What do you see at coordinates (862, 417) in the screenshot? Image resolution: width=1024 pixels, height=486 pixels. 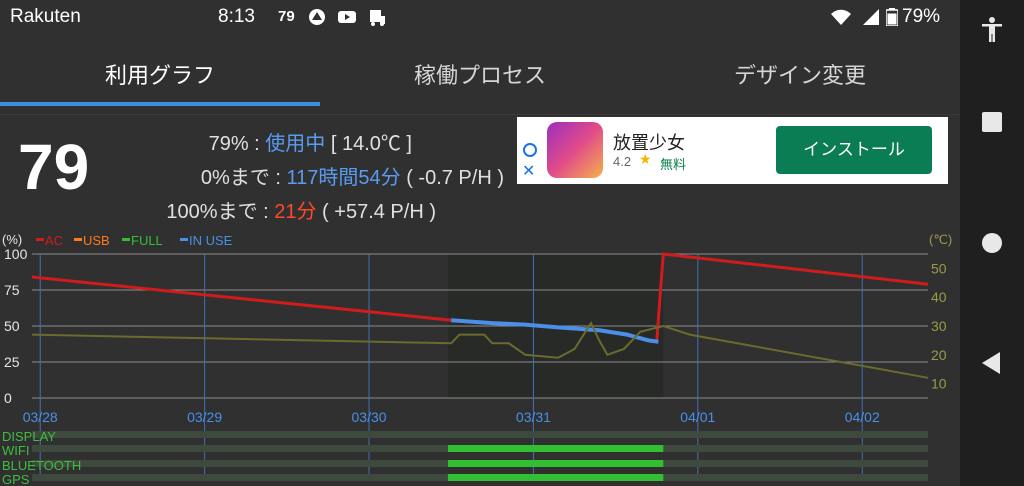 I see `x-tick-label: 04/02` at bounding box center [862, 417].